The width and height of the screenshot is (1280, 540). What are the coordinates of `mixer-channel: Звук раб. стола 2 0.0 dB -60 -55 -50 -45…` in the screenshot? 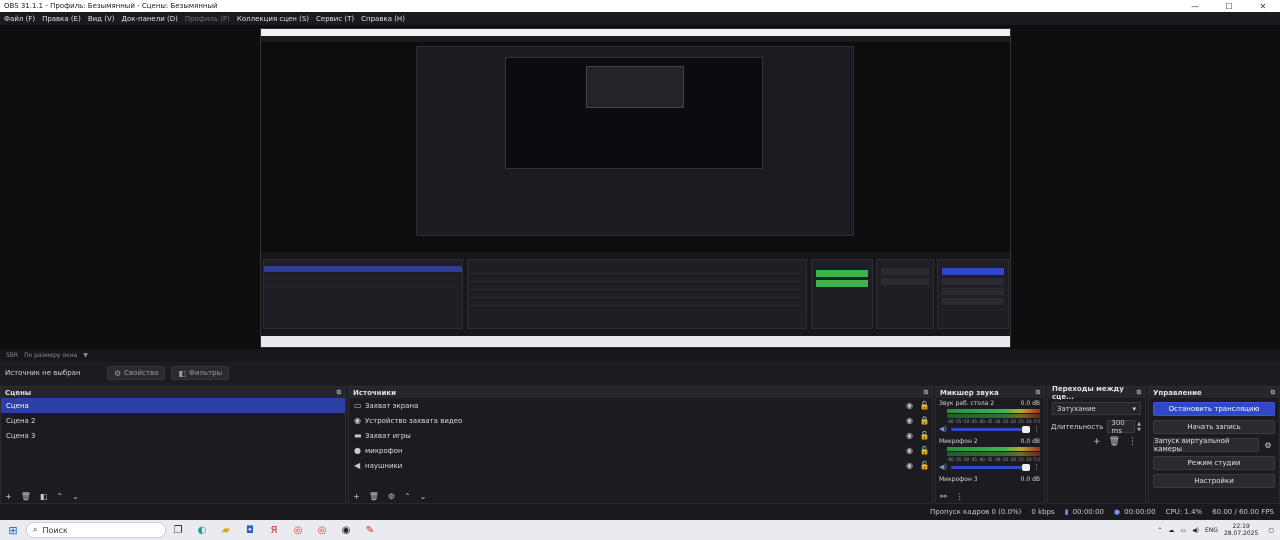 It's located at (990, 417).